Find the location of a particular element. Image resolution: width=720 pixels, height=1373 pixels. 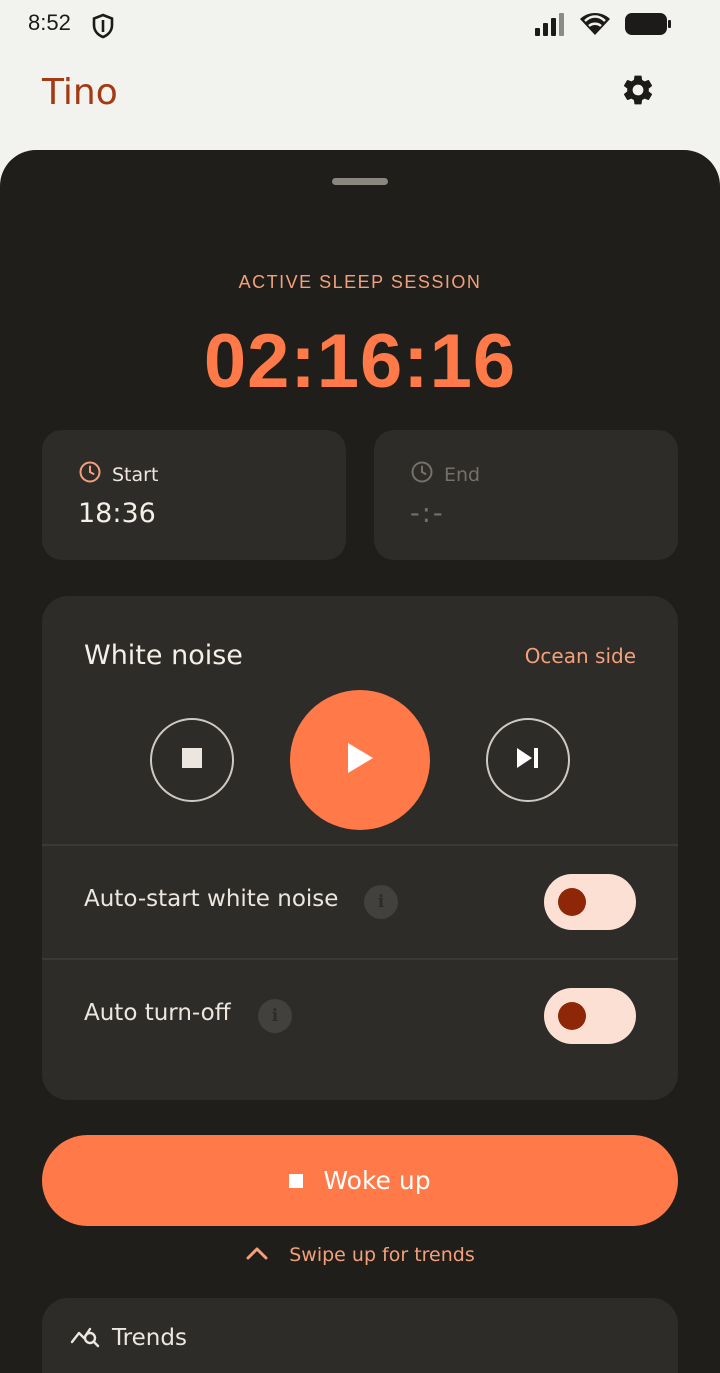

end-time-label: End is located at coordinates (462, 474).